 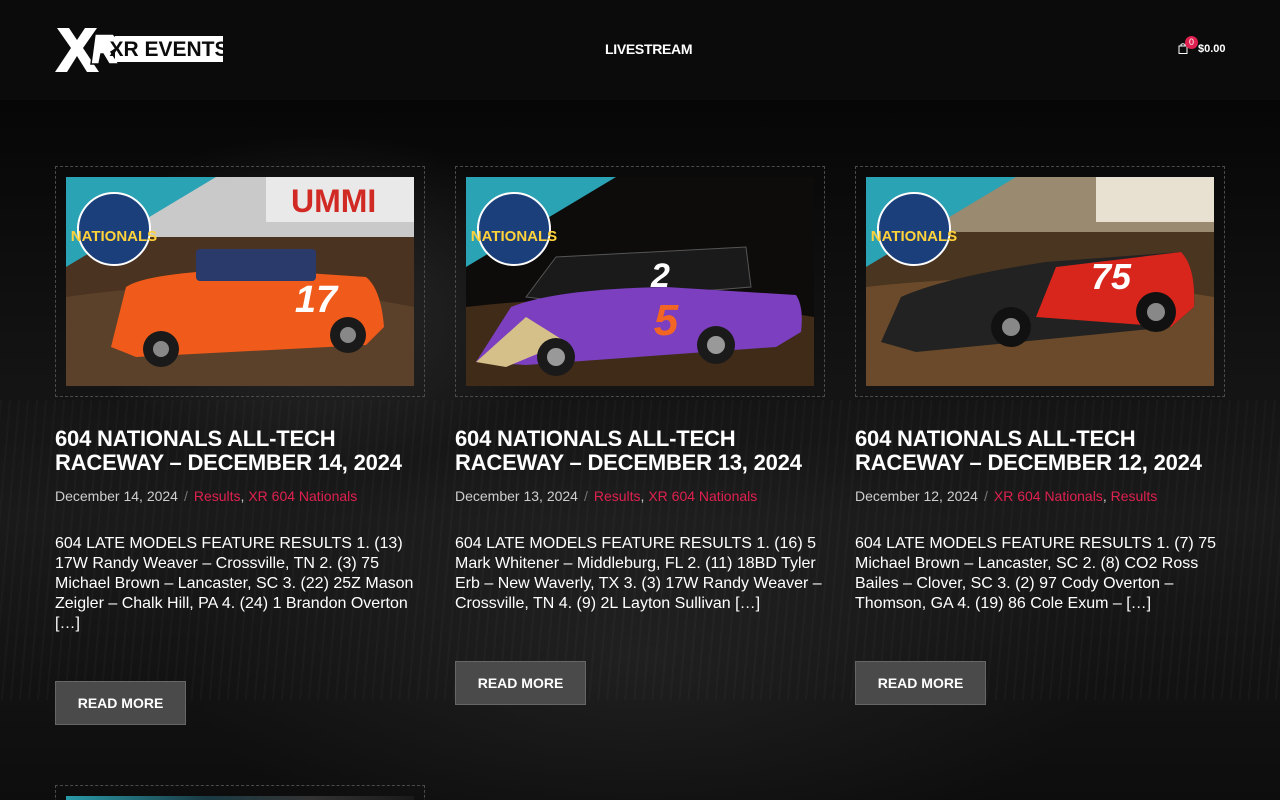 I want to click on site-logo: XR EVENTS, so click(x=142, y=50).